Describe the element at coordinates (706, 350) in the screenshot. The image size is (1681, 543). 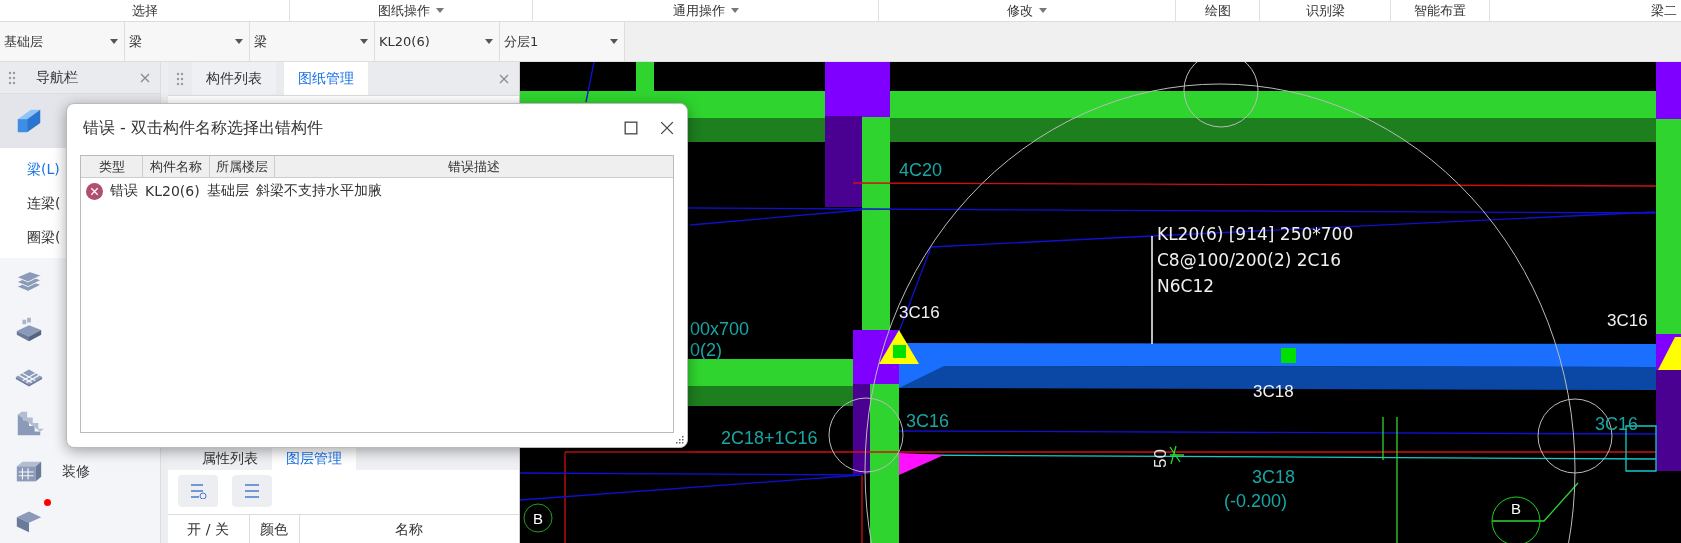
I see `drawing-label: 0(2)` at that location.